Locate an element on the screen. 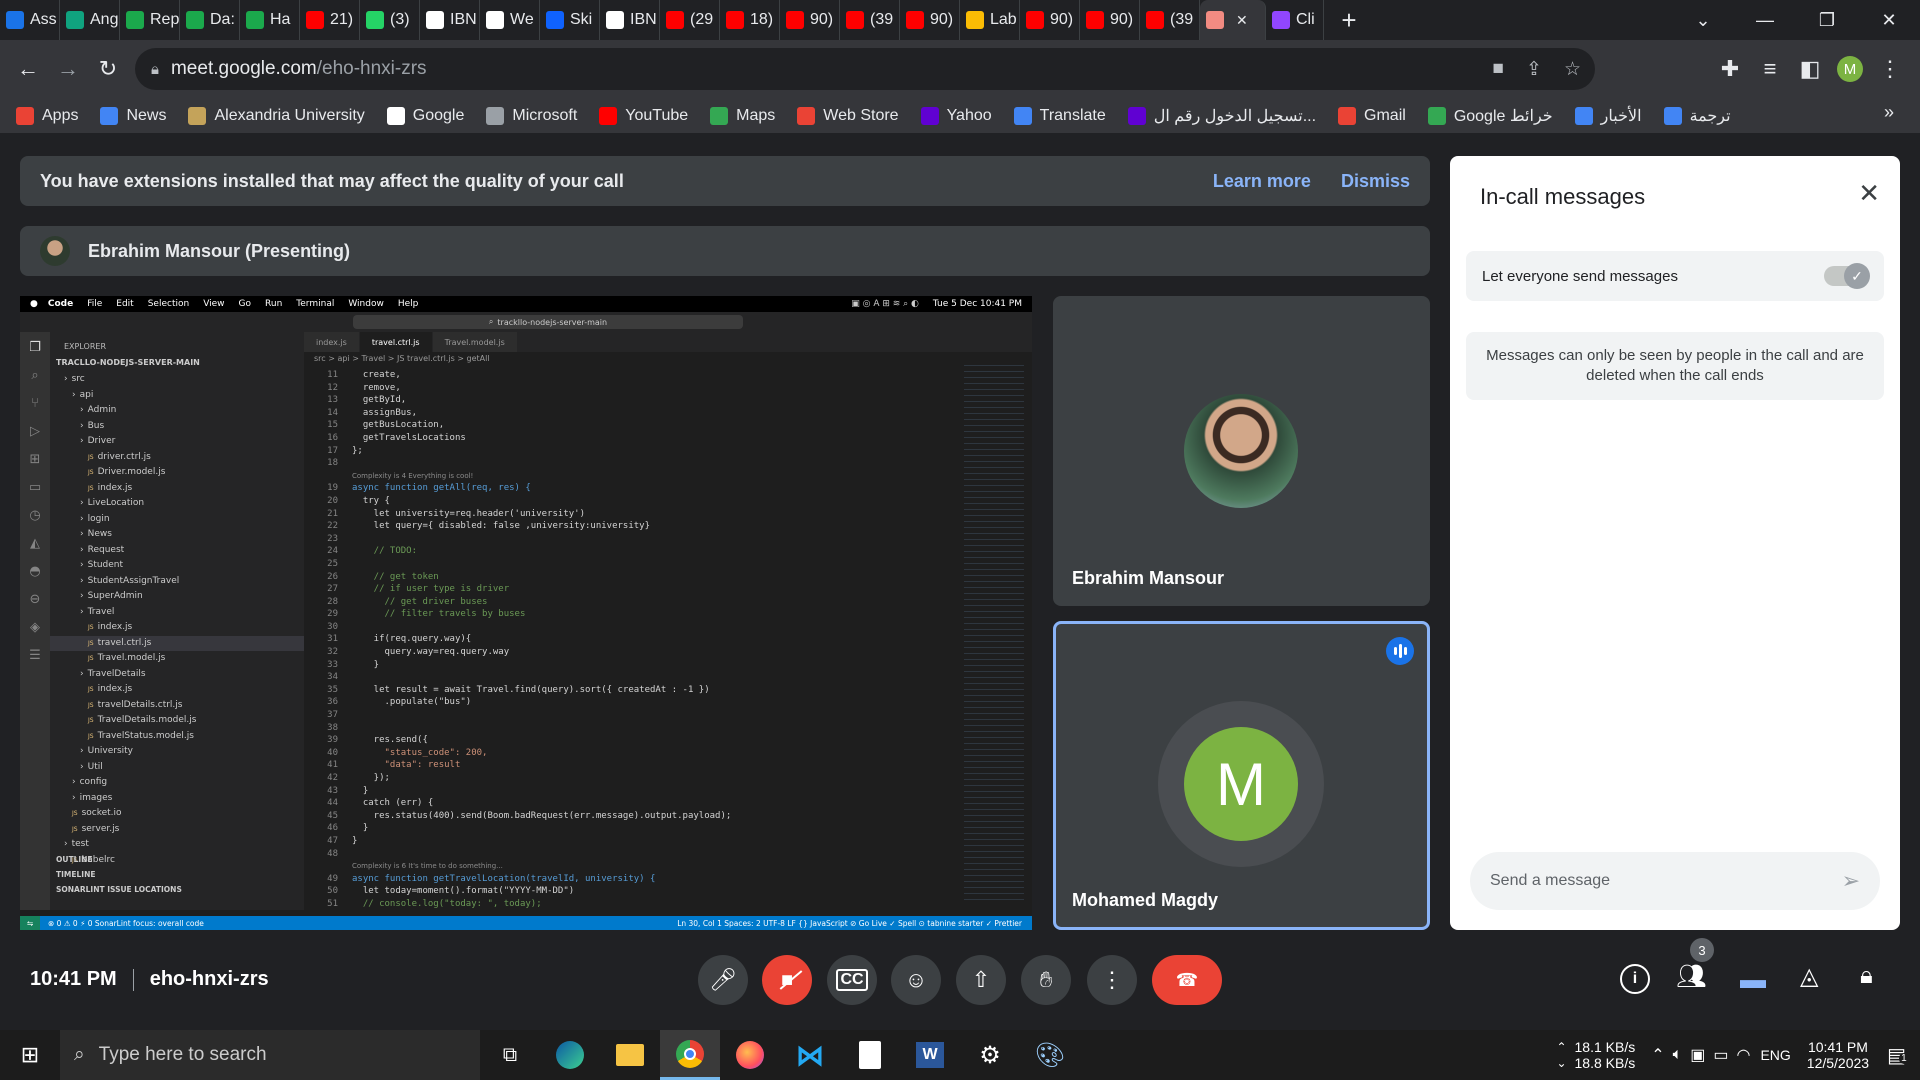  tree-folder: › TravelDetails is located at coordinates (177, 675).